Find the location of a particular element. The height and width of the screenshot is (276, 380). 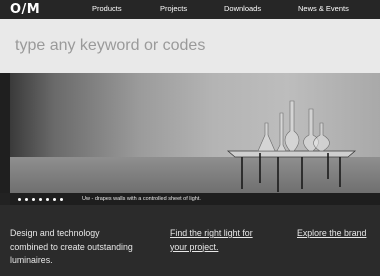

glassware-table-illustration is located at coordinates (291, 146).